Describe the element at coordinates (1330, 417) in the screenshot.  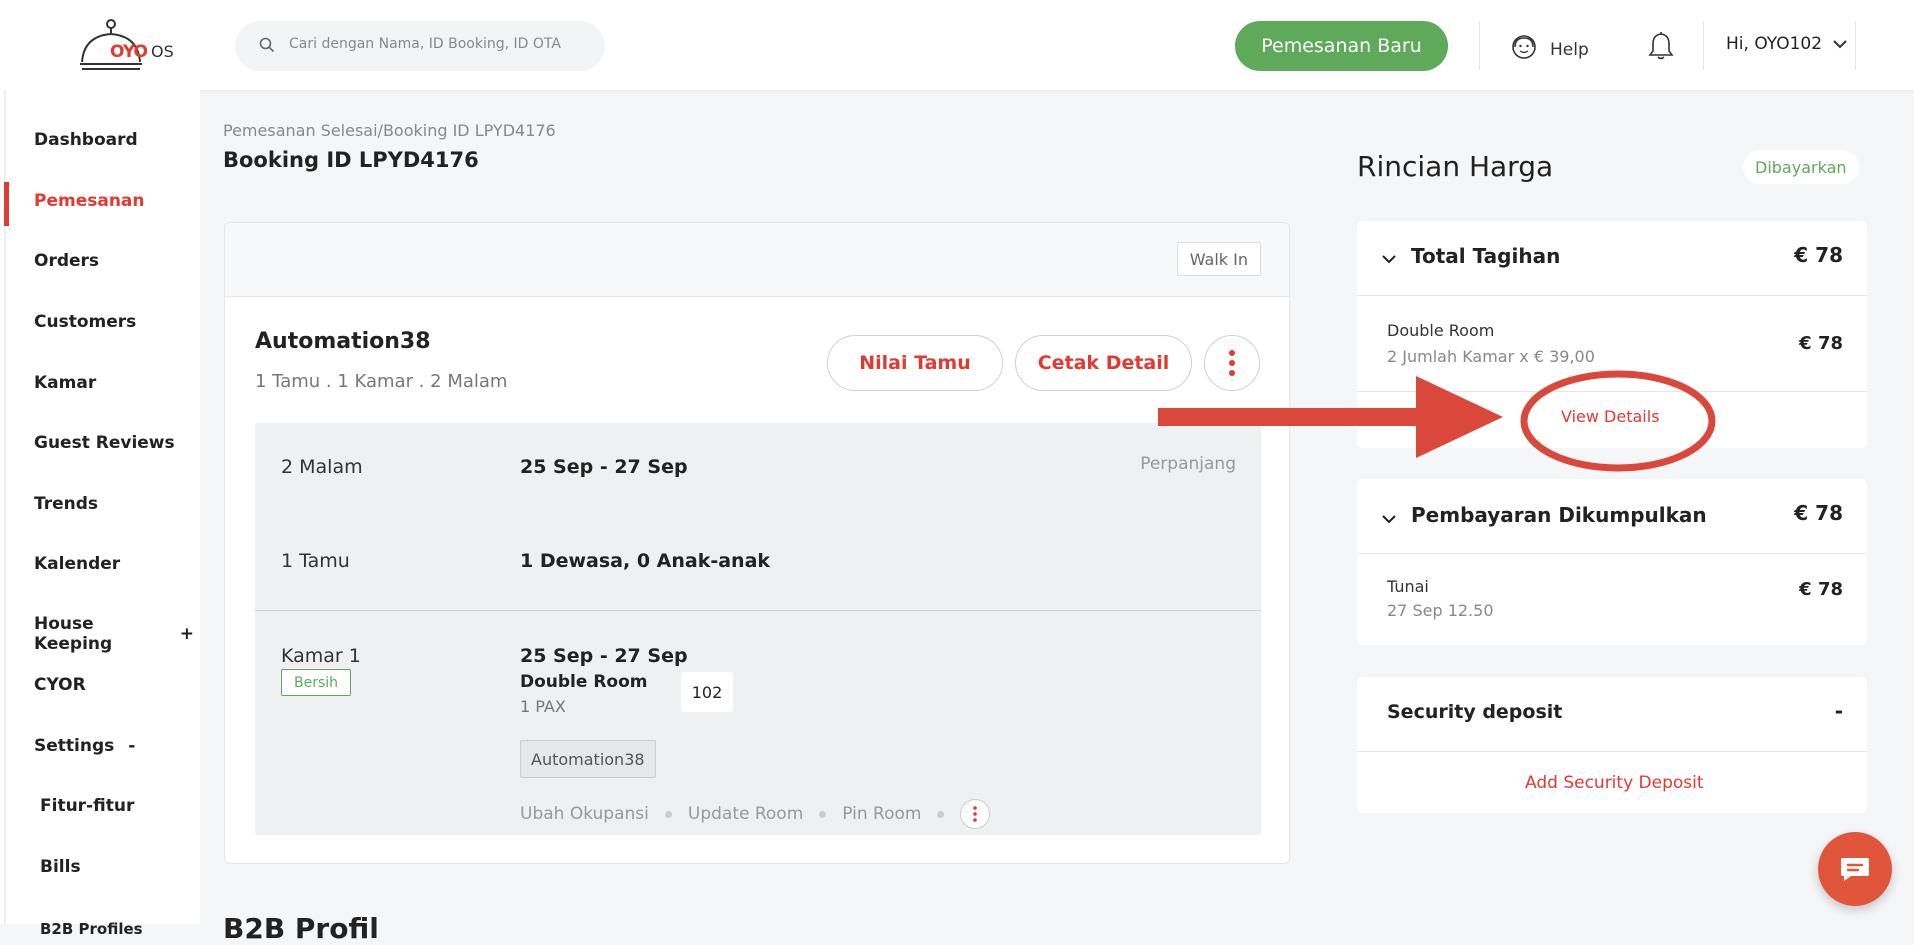
I see `annotation-arrow` at that location.